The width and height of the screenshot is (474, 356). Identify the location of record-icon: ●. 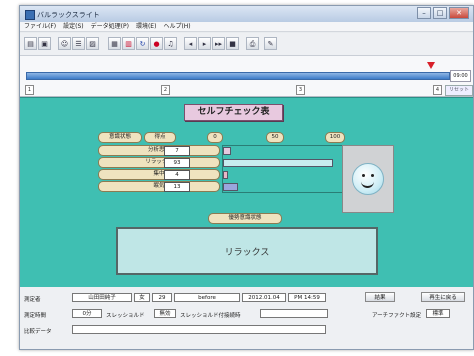
(156, 43).